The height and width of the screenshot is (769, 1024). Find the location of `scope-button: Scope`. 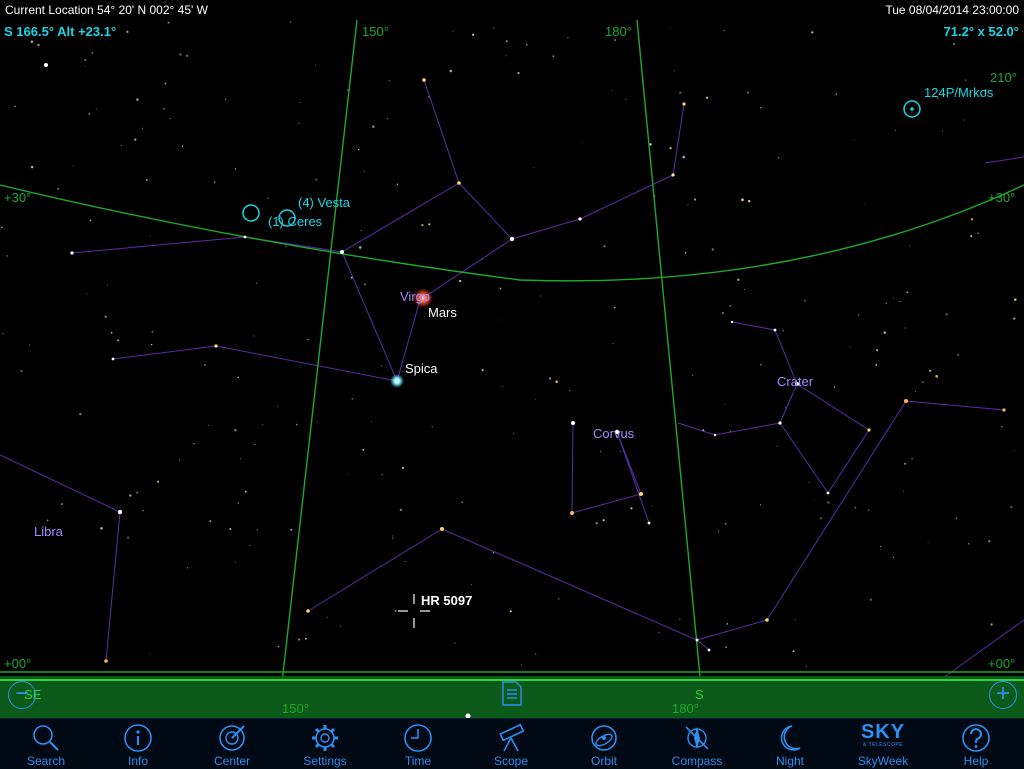

scope-button: Scope is located at coordinates (511, 744).